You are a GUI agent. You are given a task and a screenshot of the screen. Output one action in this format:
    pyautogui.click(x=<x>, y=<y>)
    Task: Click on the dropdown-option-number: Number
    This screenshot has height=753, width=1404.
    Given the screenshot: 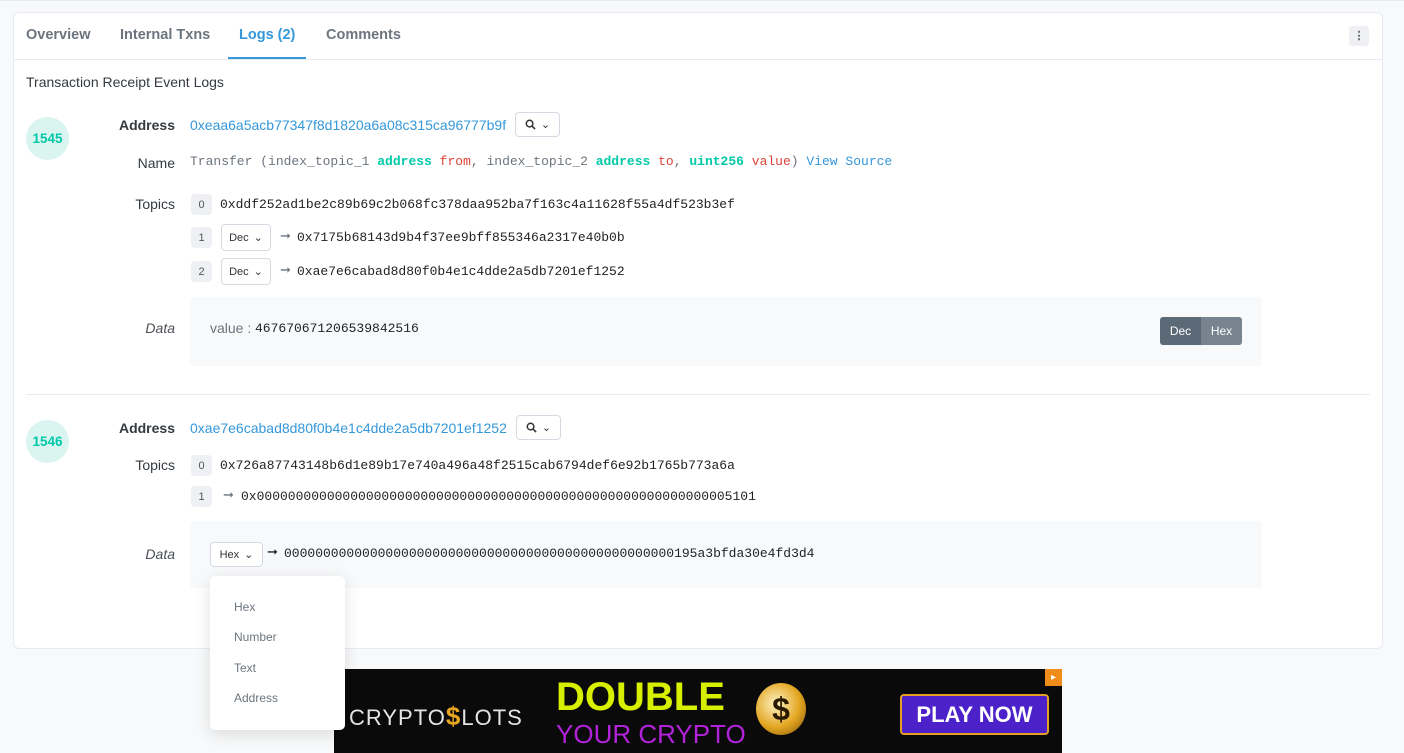 What is the action you would take?
    pyautogui.click(x=255, y=637)
    